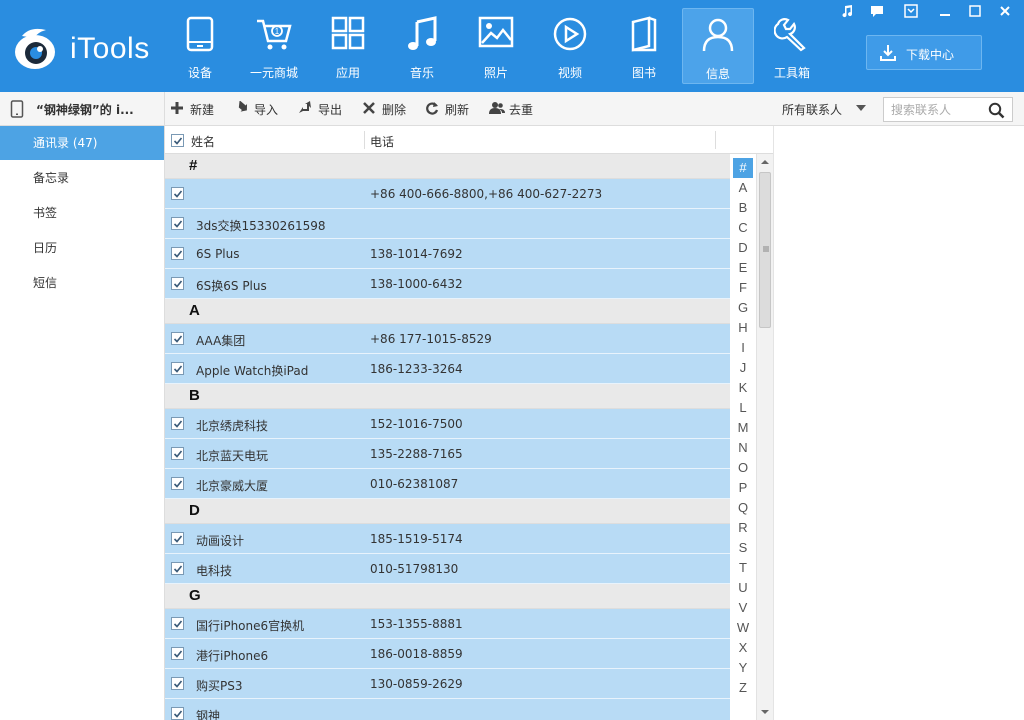 Image resolution: width=1024 pixels, height=720 pixels. Describe the element at coordinates (195, 109) in the screenshot. I see `new-contact-button: 新建` at that location.